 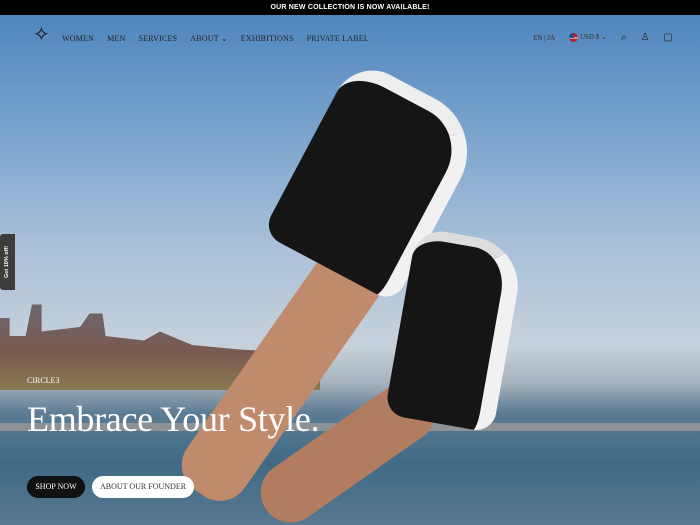 I want to click on search-icon: ⌕, so click(x=624, y=37).